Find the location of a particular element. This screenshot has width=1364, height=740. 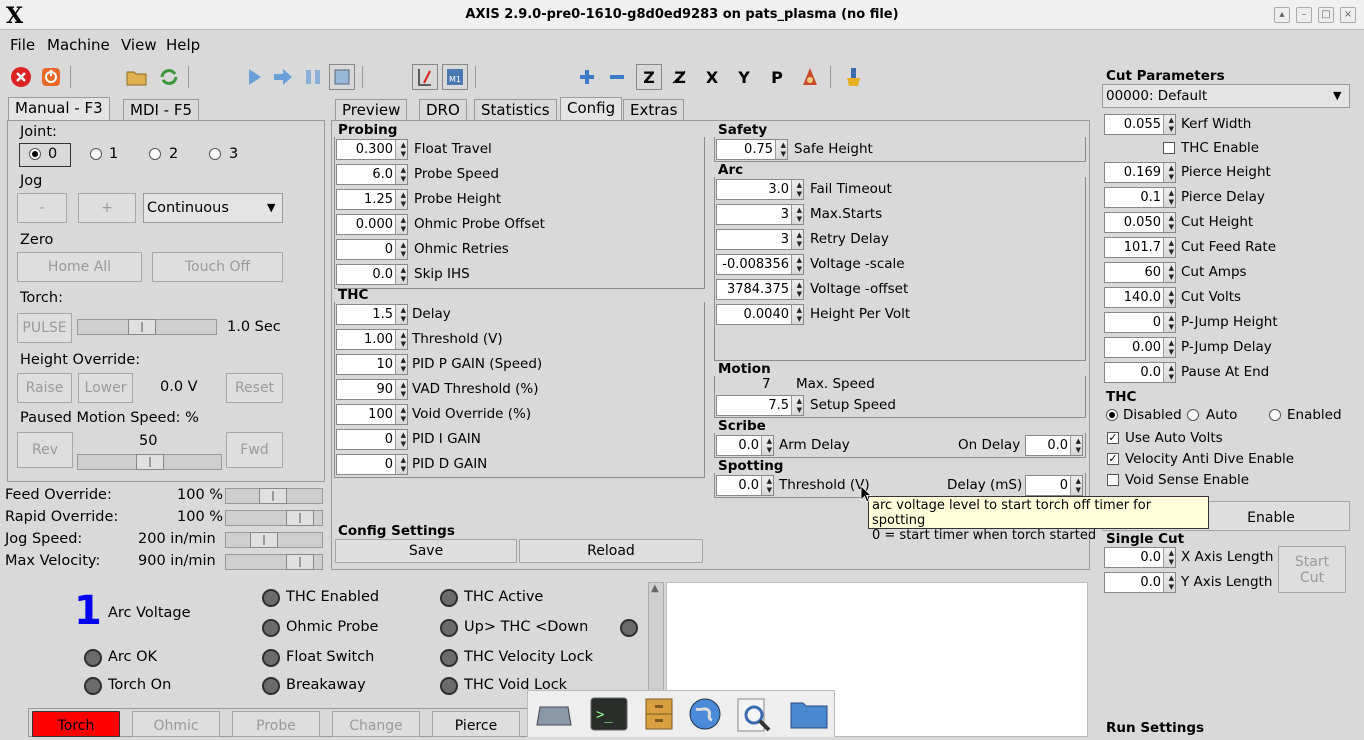

on-delay-input: 0.0 ▲ ▼ is located at coordinates (1054, 445).